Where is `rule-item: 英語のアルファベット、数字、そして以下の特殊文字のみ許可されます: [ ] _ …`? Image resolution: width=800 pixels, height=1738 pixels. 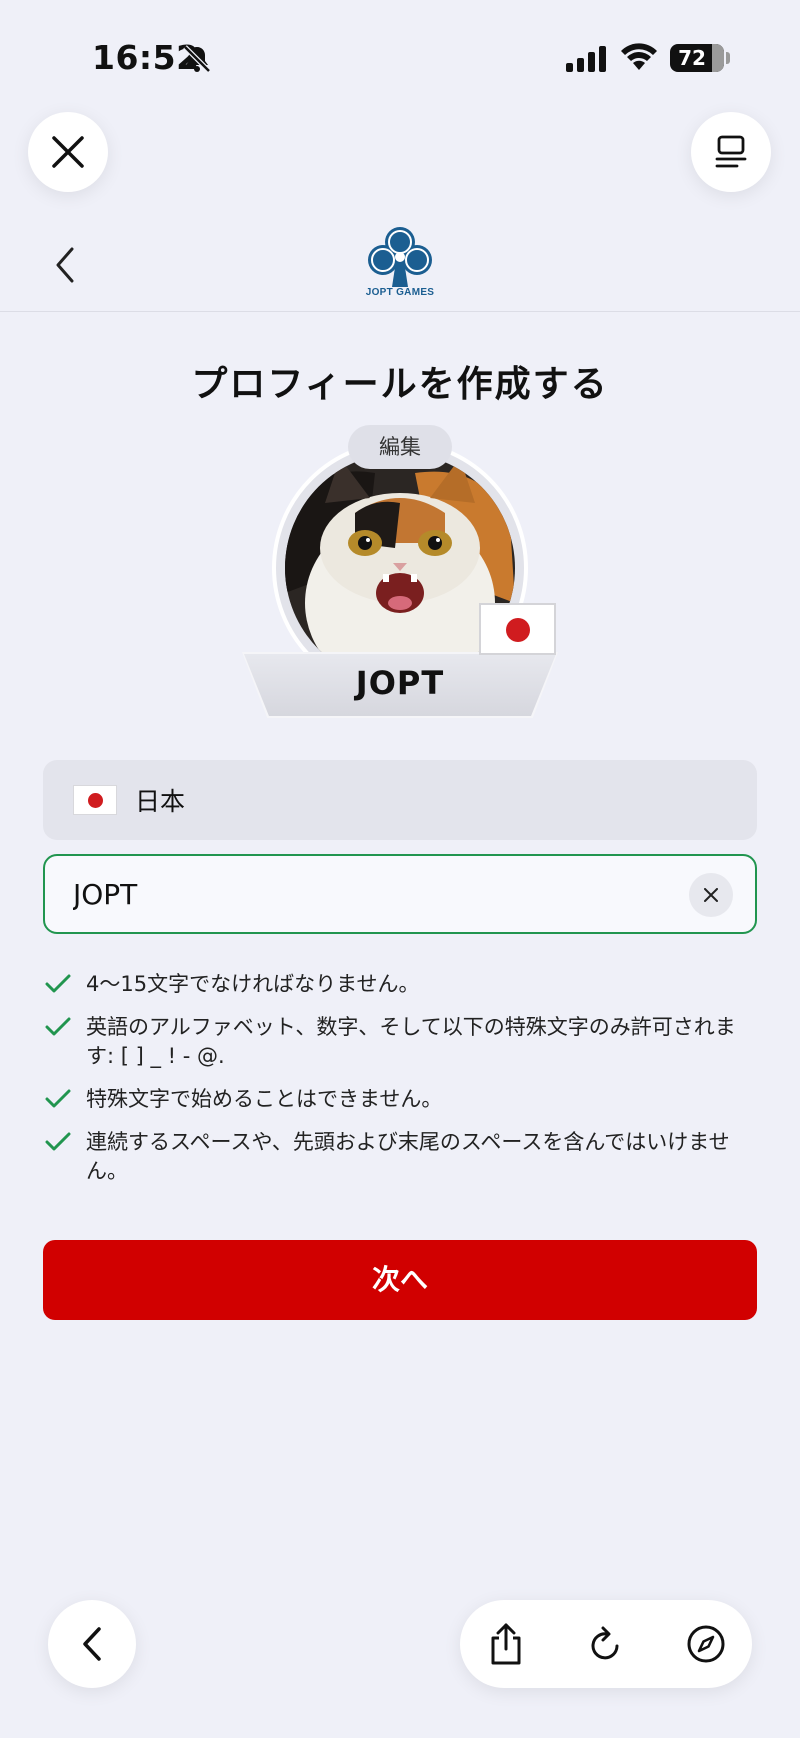 rule-item: 英語のアルファベット、数字、そして以下の特殊文字のみ許可されます: [ ] _ … is located at coordinates (400, 1042).